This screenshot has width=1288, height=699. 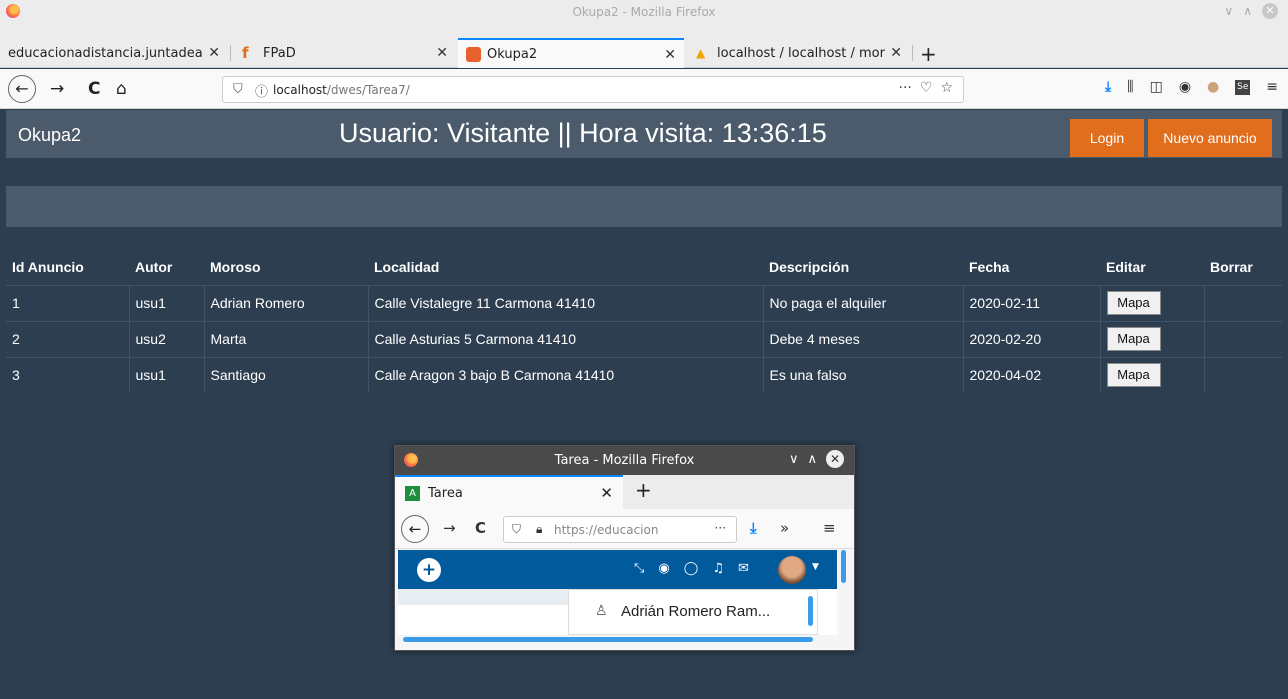 I want to click on globe-icon: ◉, so click(x=663, y=568).